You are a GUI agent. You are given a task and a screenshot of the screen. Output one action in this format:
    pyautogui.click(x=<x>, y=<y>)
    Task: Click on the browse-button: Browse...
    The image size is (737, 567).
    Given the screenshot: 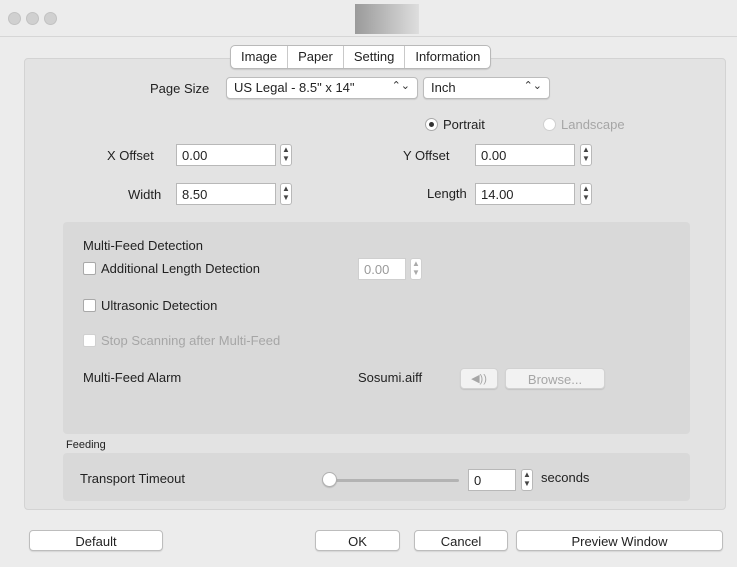 What is the action you would take?
    pyautogui.click(x=555, y=378)
    